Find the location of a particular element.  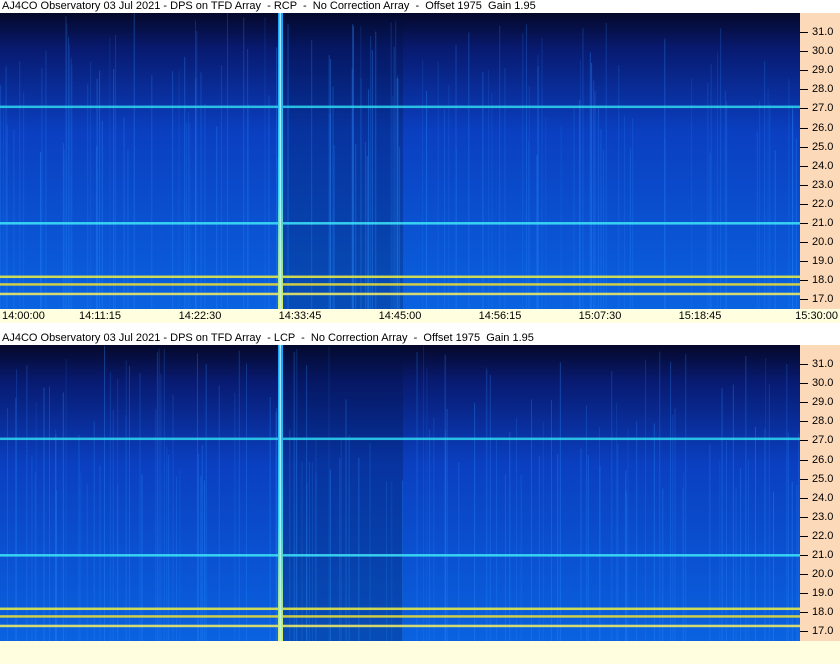

frequency-tick-label: 31.0 is located at coordinates (823, 32).